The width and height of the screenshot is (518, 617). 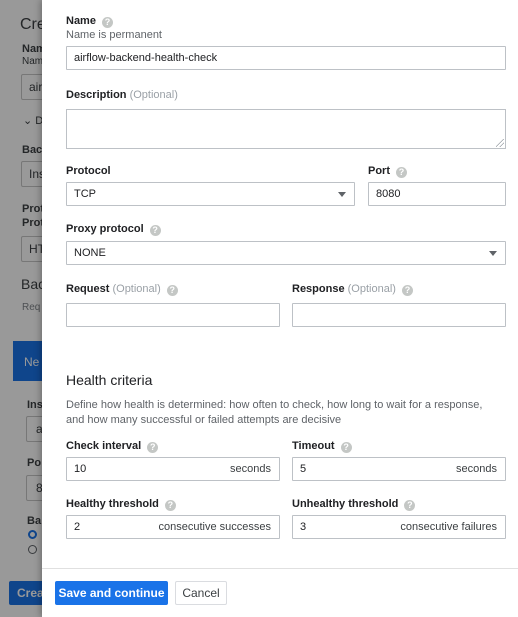 I want to click on port-input-value: 8080, so click(x=388, y=194).